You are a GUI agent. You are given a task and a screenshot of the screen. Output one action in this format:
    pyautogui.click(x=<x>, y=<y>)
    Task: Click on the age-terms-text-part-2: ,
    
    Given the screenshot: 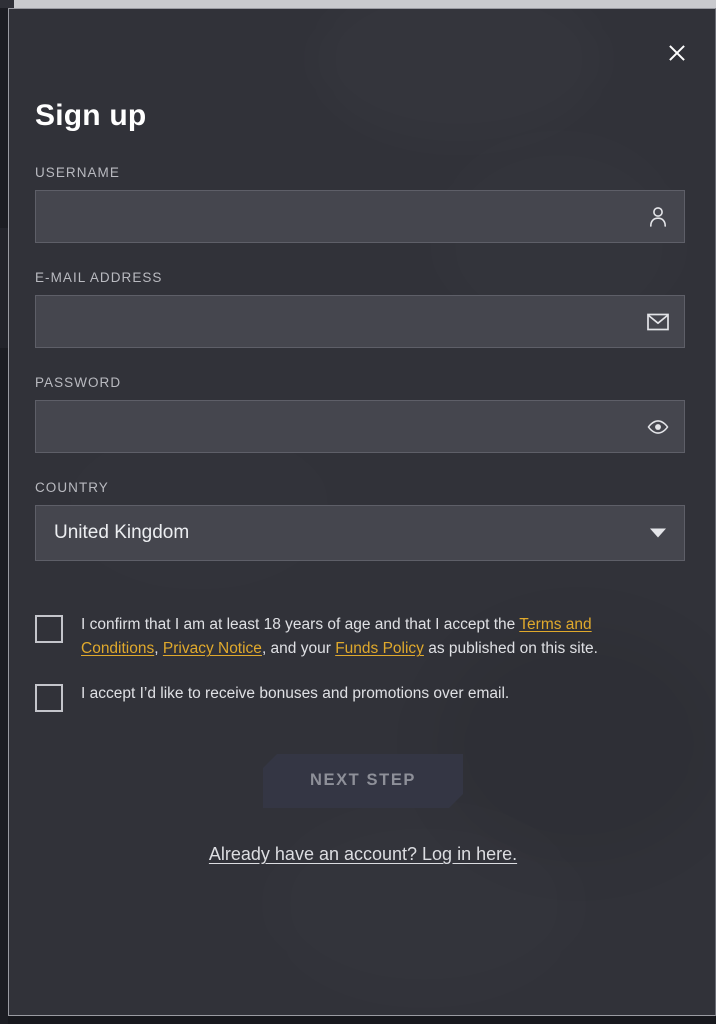 What is the action you would take?
    pyautogui.click(x=158, y=649)
    